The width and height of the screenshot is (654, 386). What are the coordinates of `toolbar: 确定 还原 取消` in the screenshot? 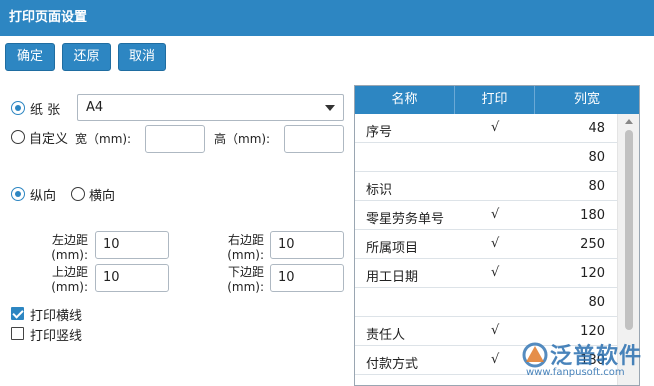 It's located at (327, 57).